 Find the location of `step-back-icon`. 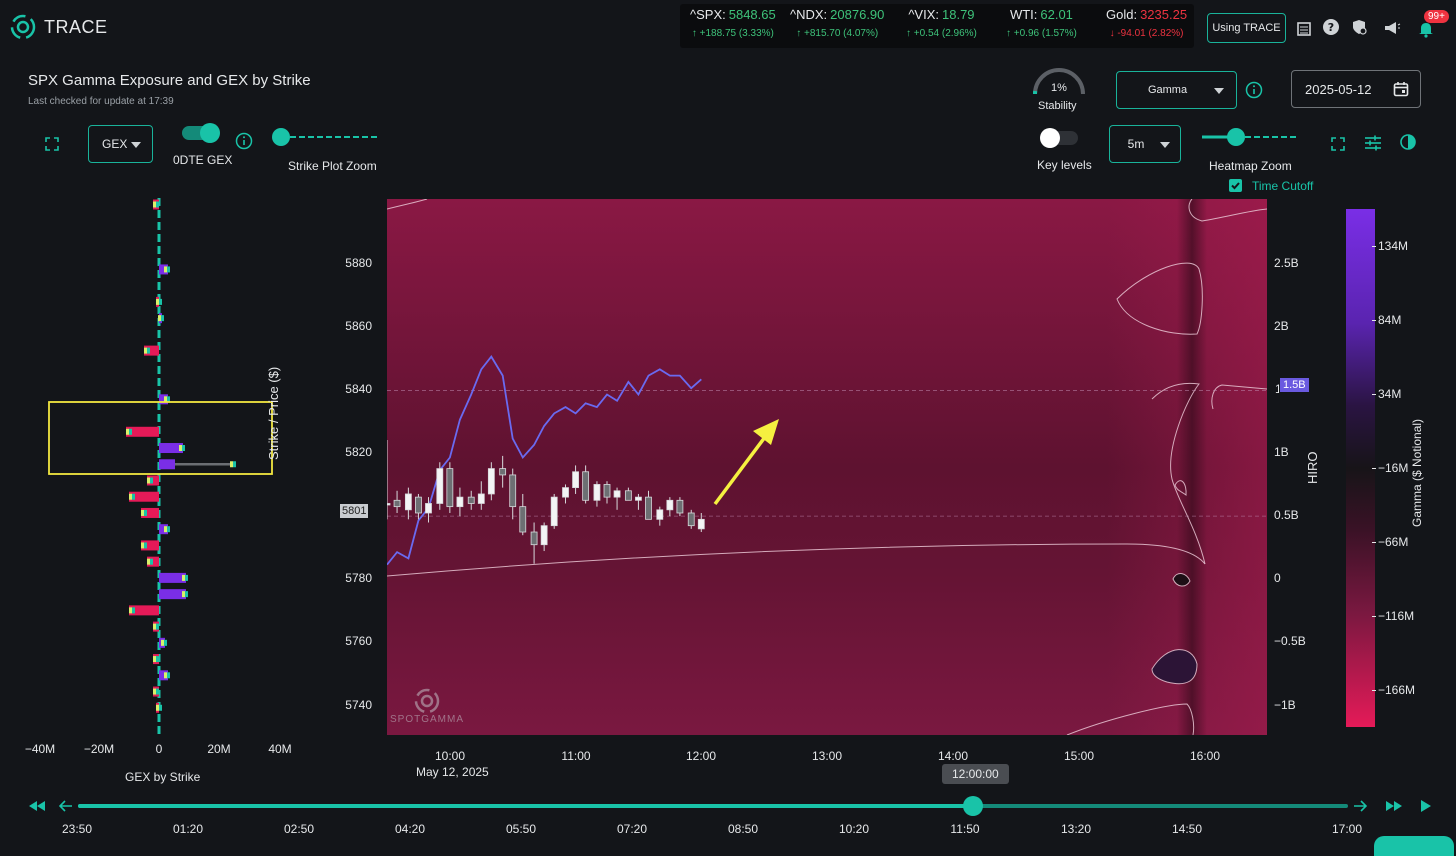

step-back-icon is located at coordinates (66, 806).